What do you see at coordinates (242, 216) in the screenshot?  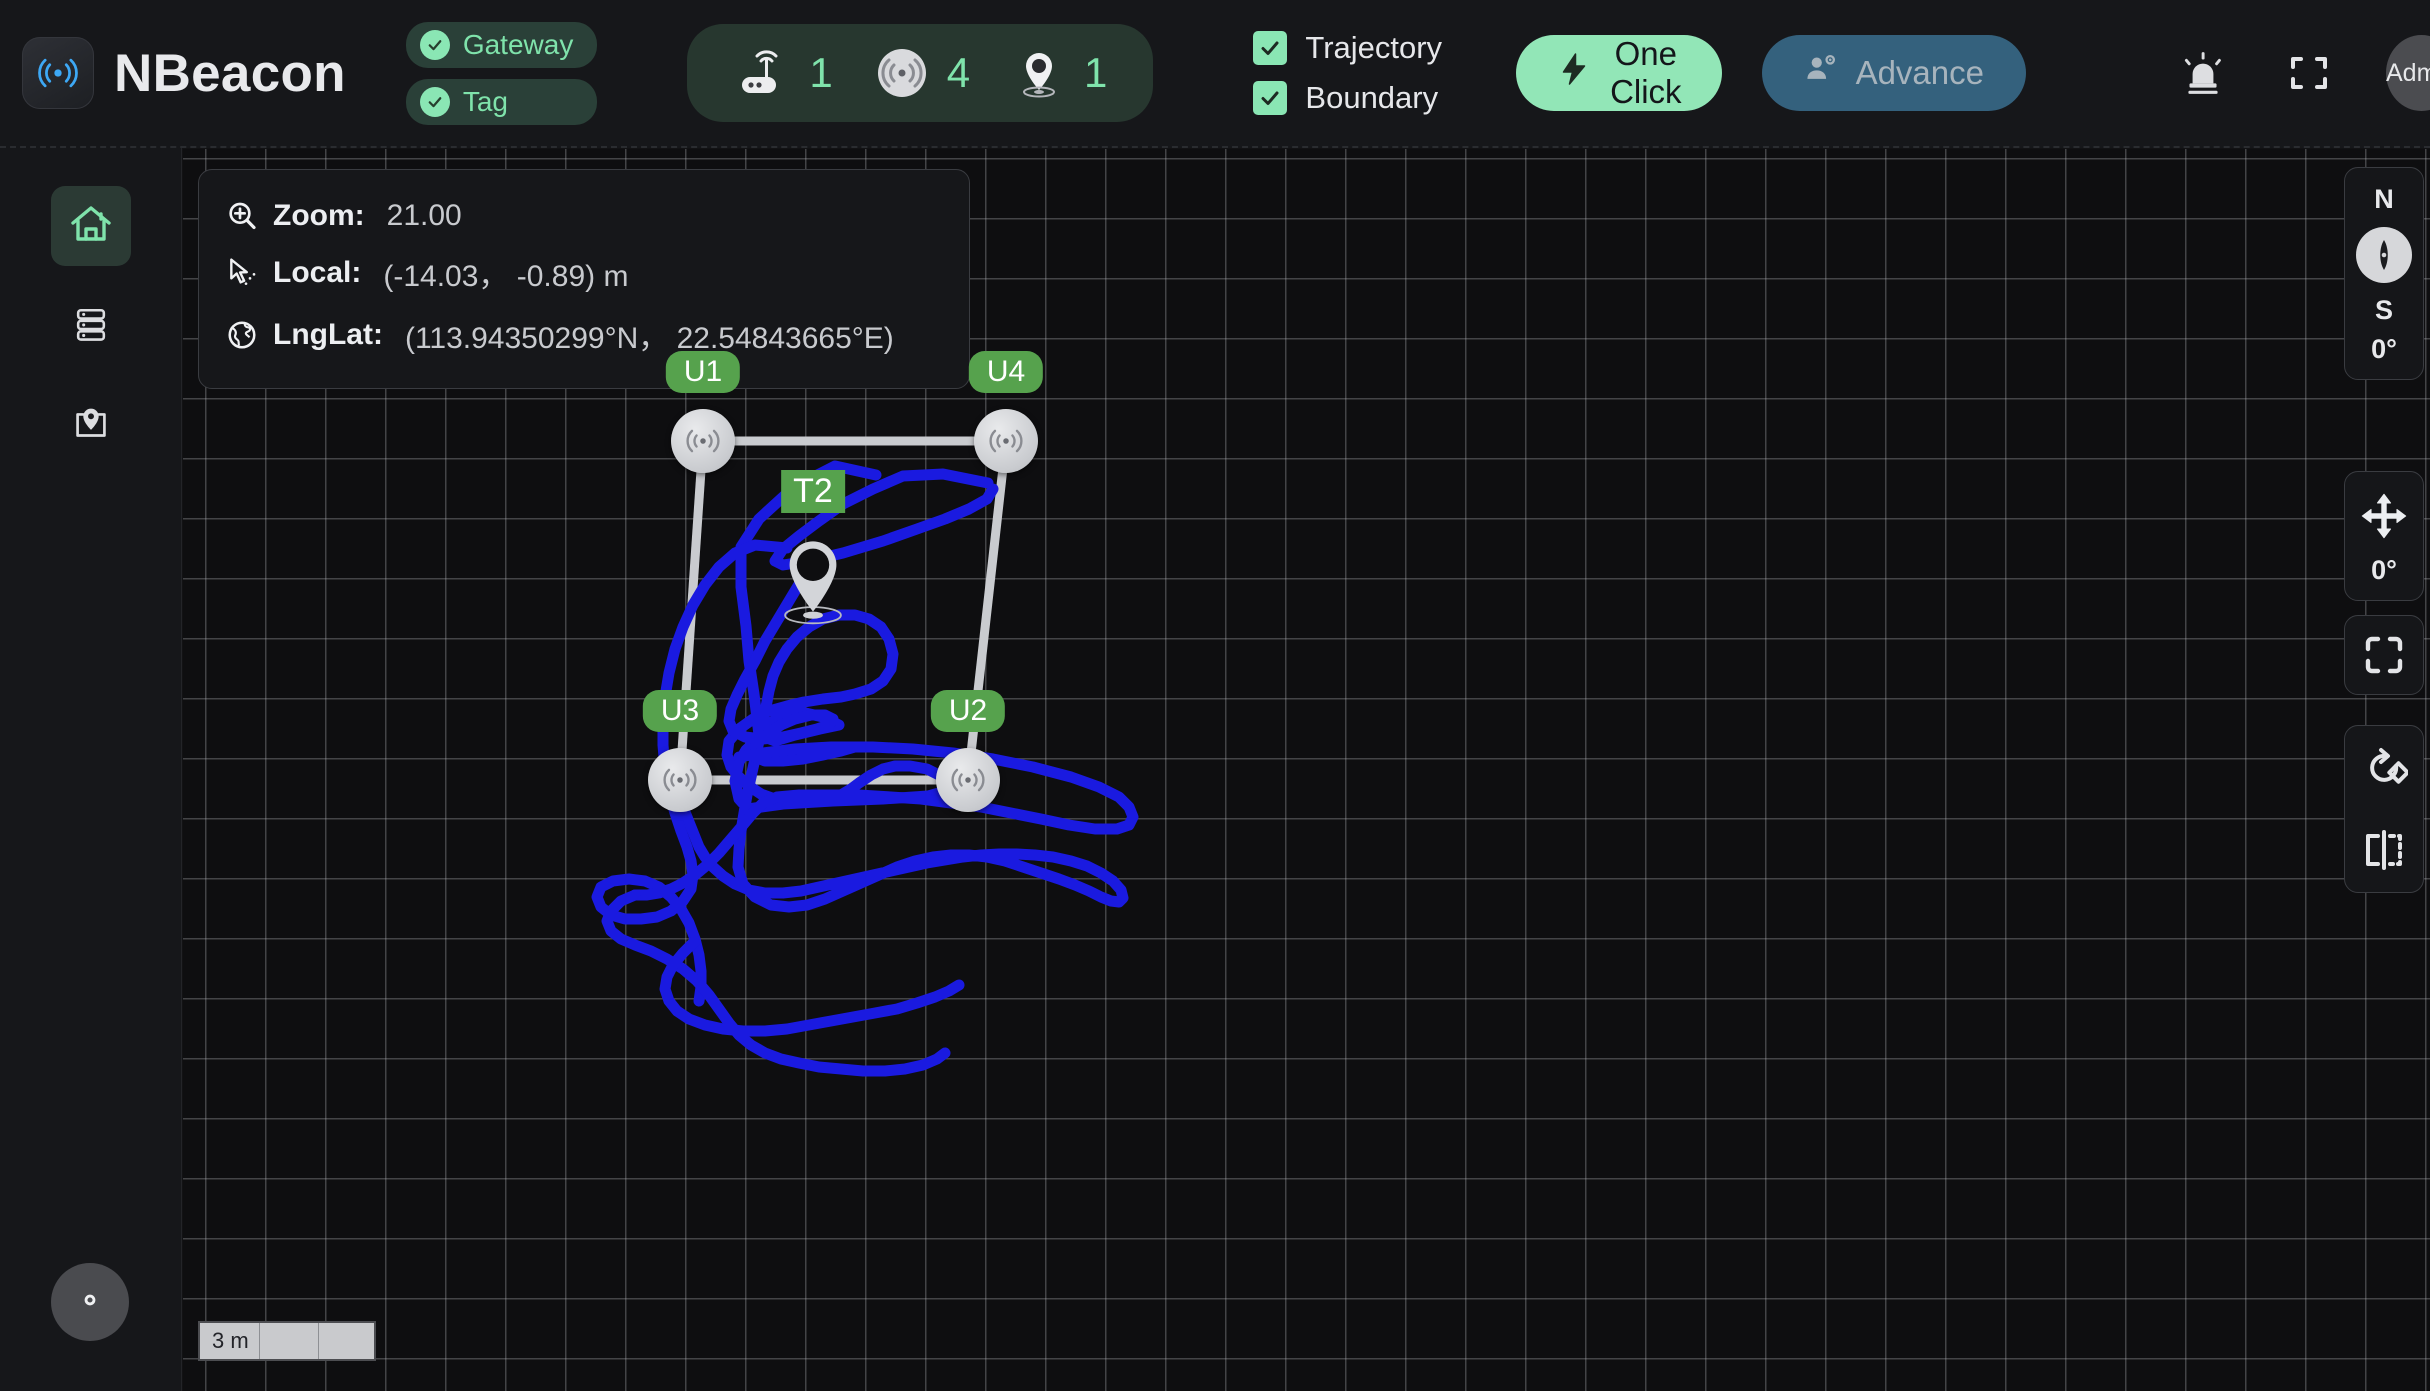 I see `zoom-in-icon` at bounding box center [242, 216].